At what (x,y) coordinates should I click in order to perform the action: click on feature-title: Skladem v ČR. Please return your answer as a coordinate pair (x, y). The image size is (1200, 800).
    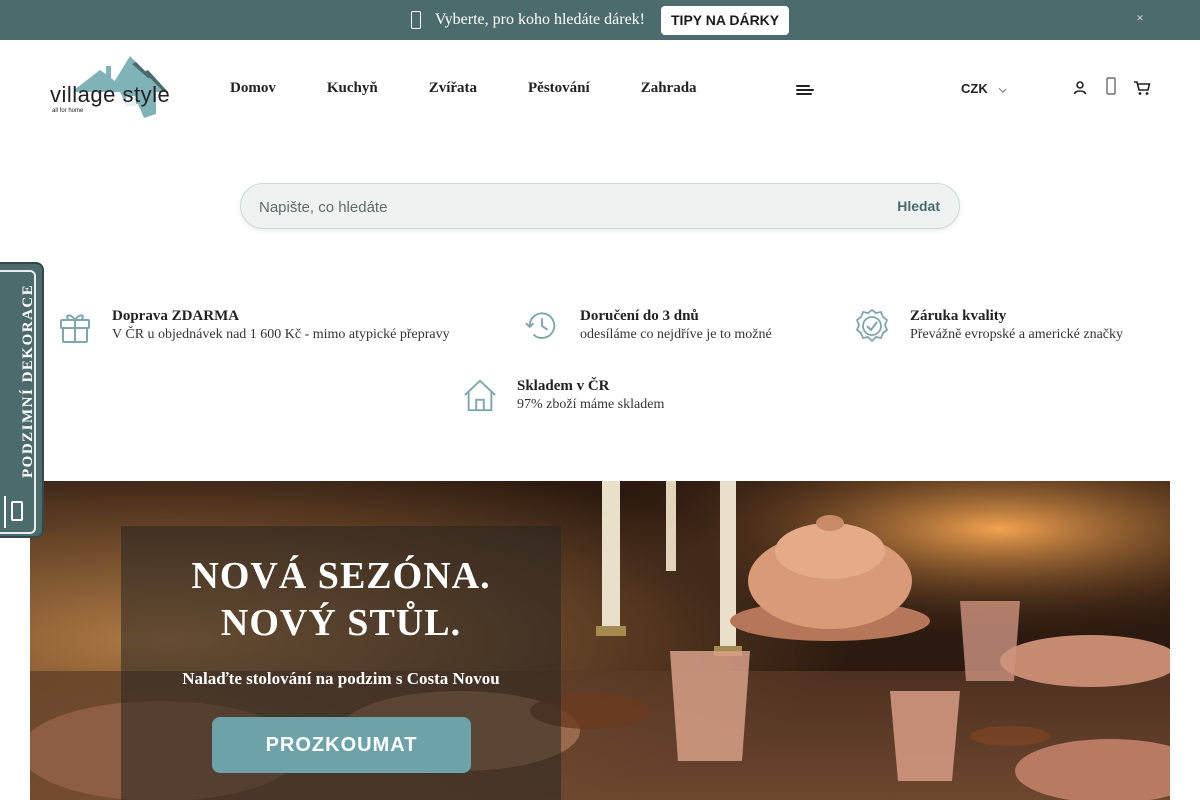
    Looking at the image, I should click on (563, 386).